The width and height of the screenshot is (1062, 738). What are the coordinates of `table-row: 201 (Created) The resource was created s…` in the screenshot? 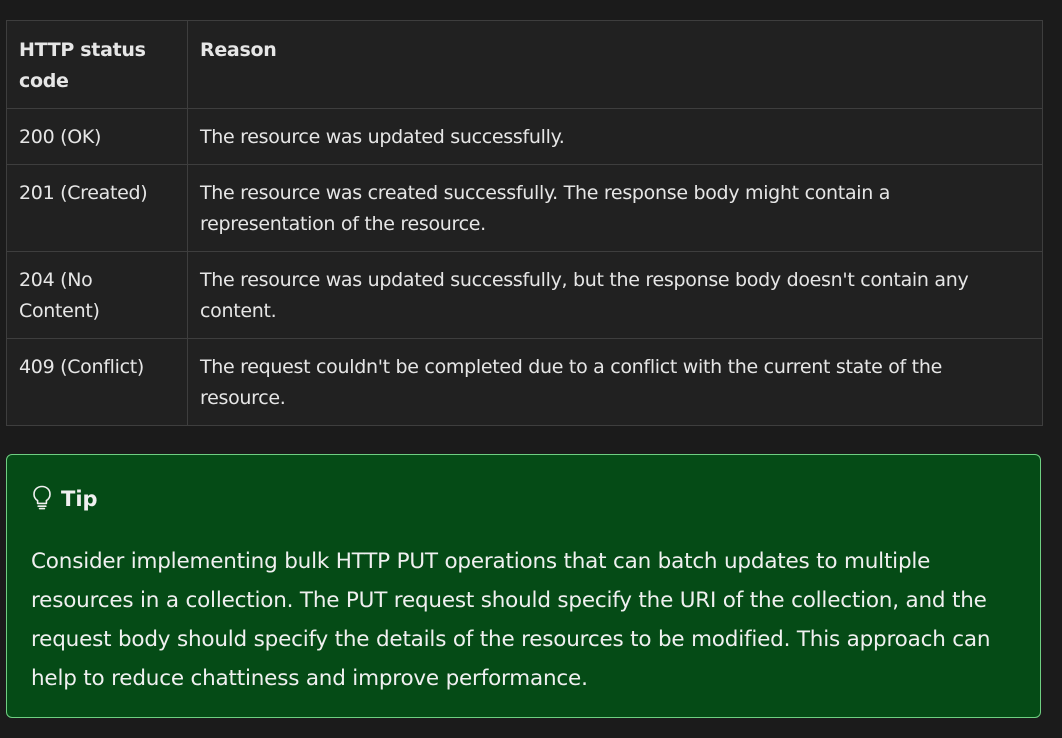 It's located at (524, 208).